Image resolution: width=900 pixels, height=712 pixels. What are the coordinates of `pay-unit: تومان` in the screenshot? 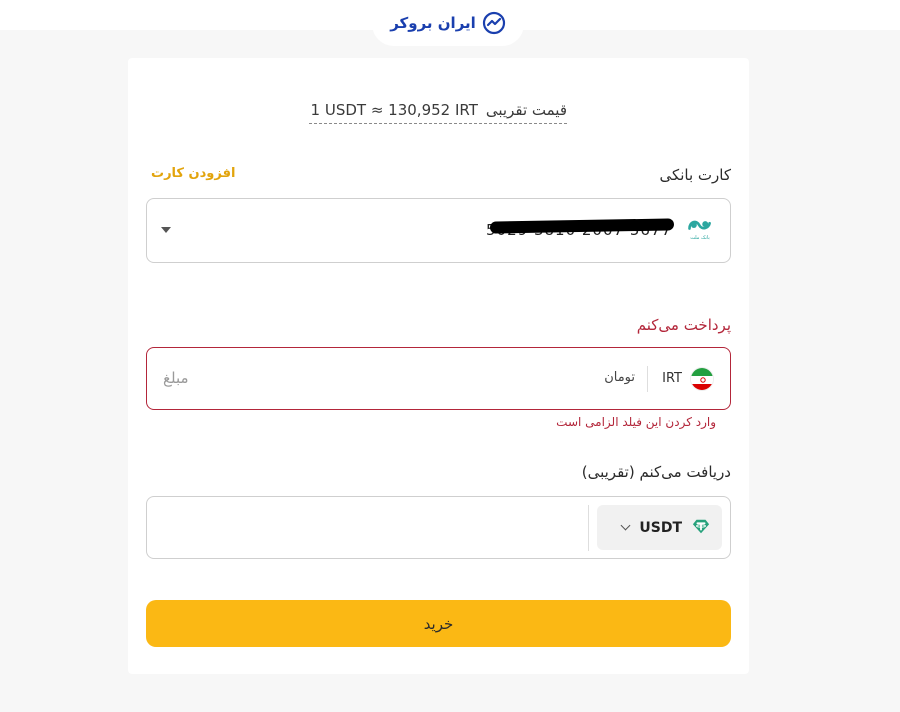 It's located at (619, 377).